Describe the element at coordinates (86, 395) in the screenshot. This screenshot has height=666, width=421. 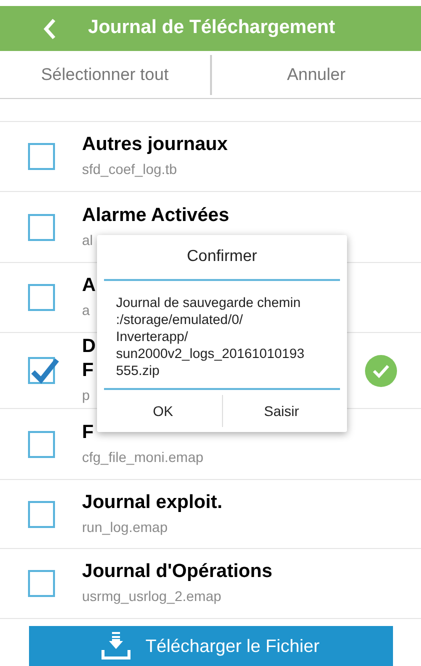
I see `file-name: p` at that location.